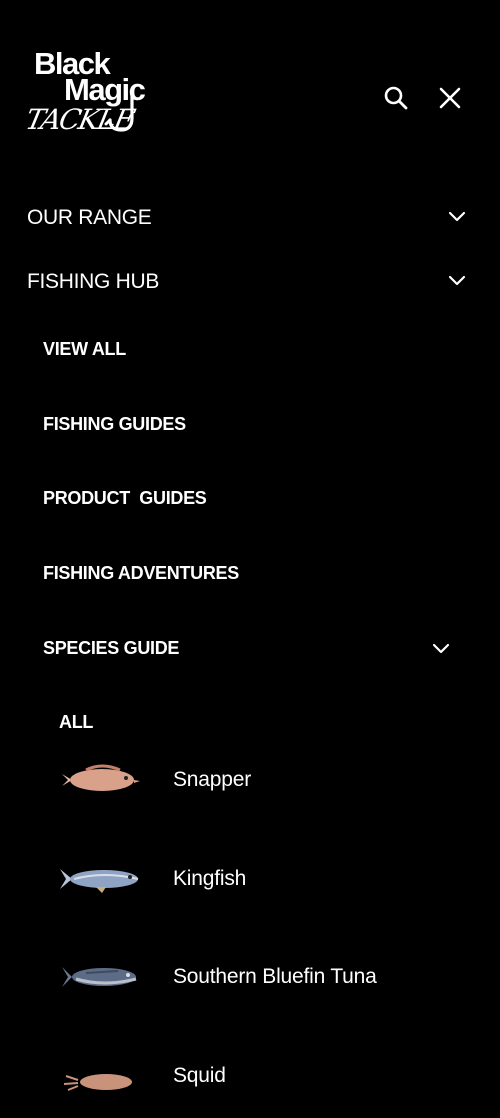 This screenshot has height=1118, width=500. Describe the element at coordinates (250, 498) in the screenshot. I see `submenu-item-product-guides: PRODUCT GUIDES` at that location.